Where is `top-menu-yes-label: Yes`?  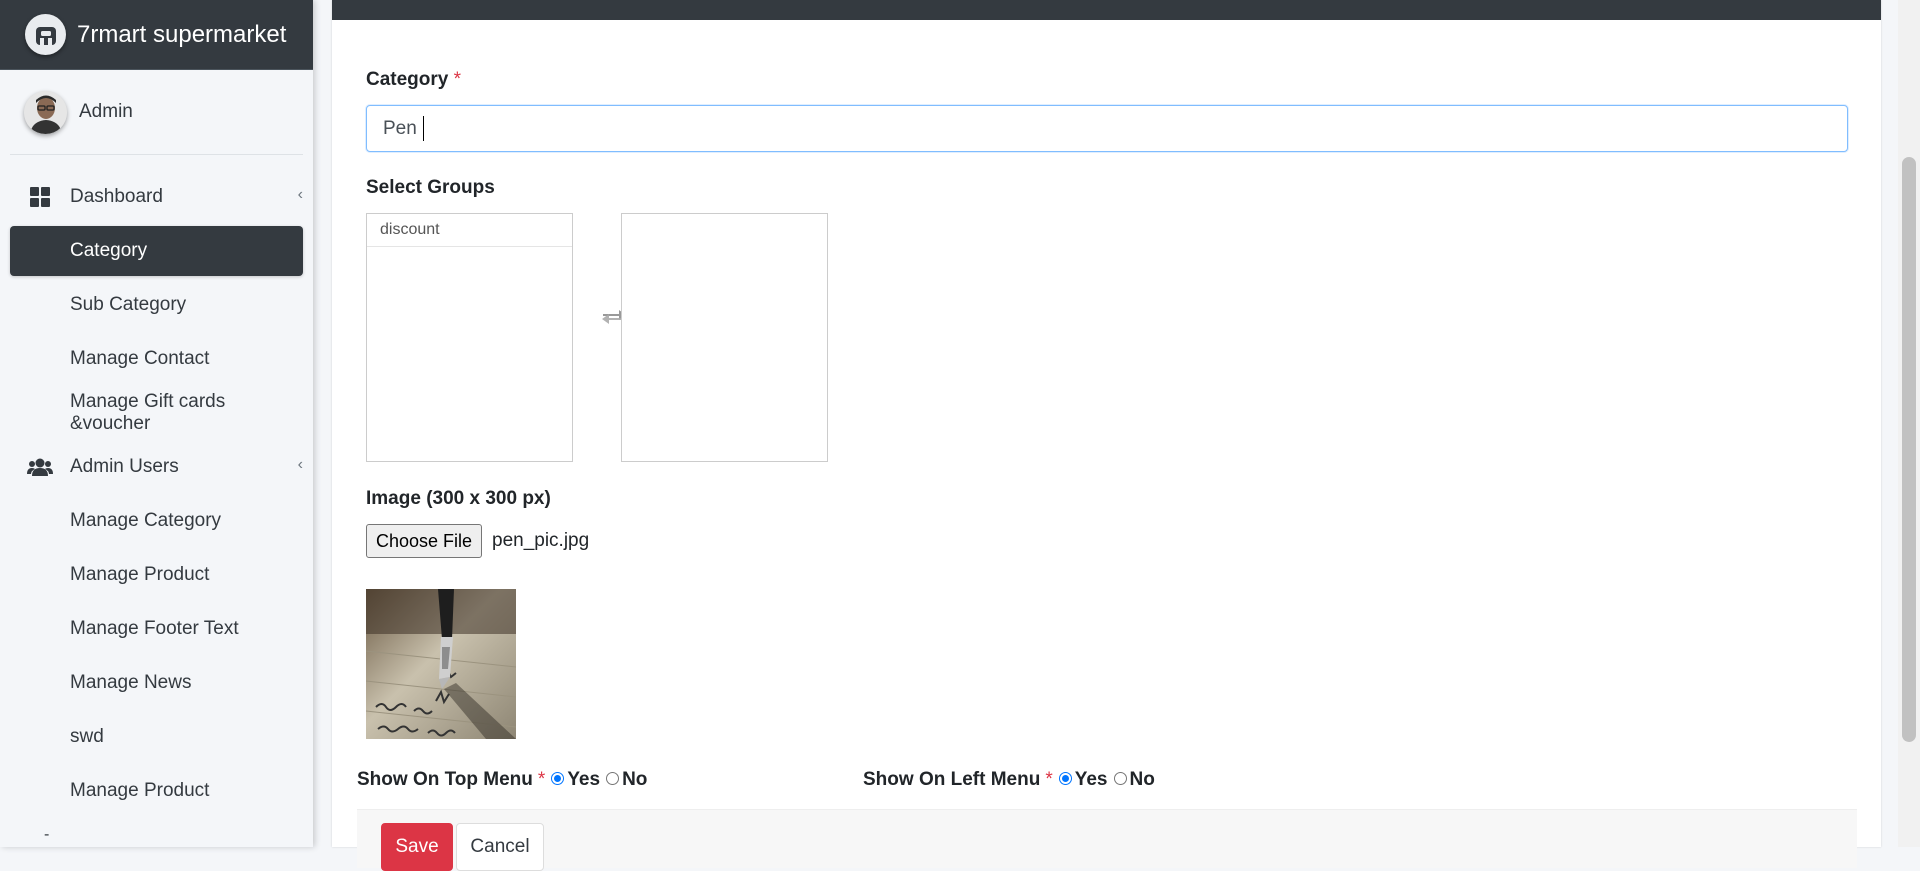
top-menu-yes-label: Yes is located at coordinates (584, 779).